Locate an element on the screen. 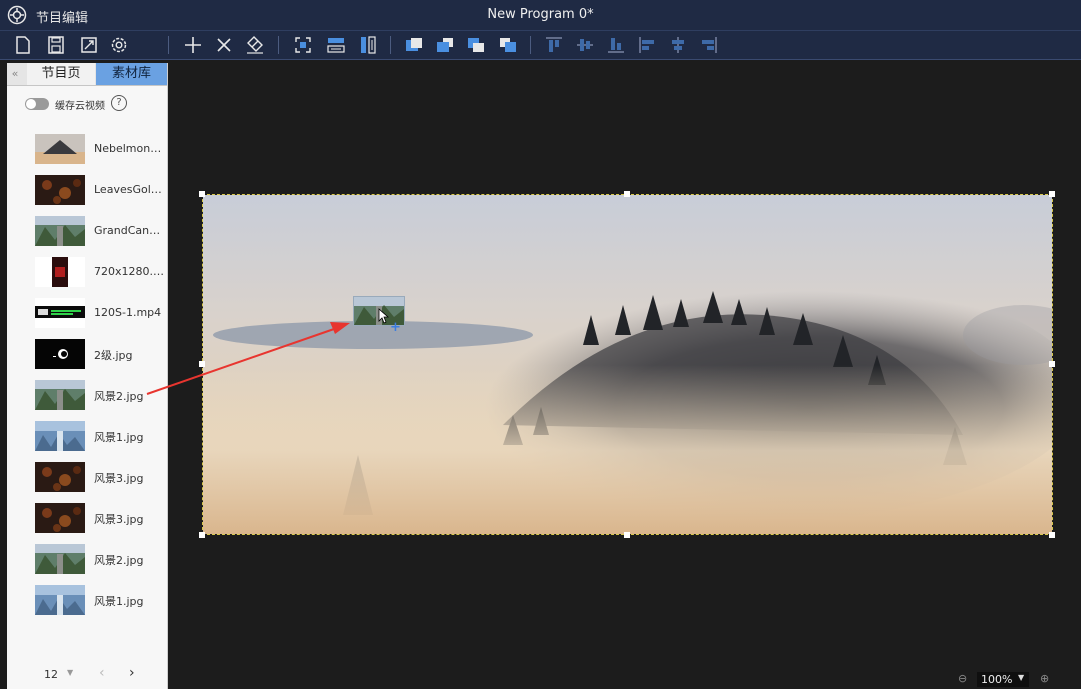 The width and height of the screenshot is (1081, 689). page-size-select: 12 is located at coordinates (51, 674).